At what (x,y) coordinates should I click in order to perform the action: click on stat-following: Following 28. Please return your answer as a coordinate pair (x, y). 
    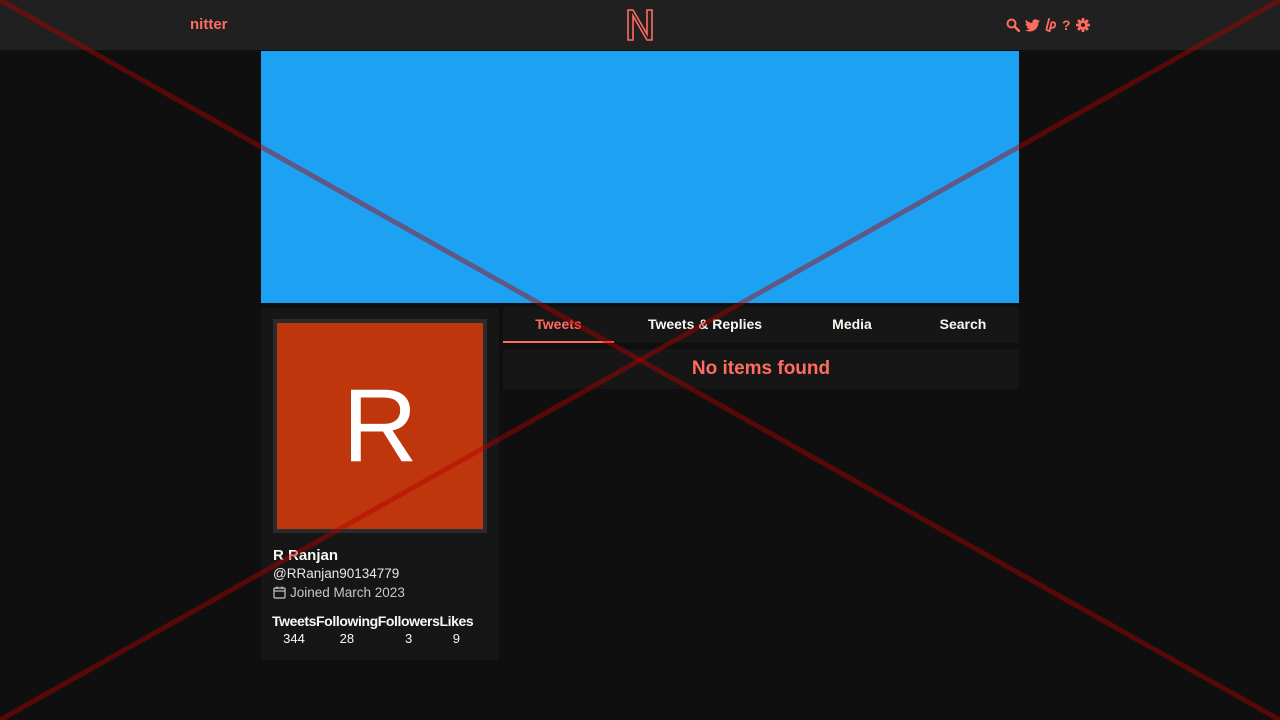
    Looking at the image, I should click on (347, 629).